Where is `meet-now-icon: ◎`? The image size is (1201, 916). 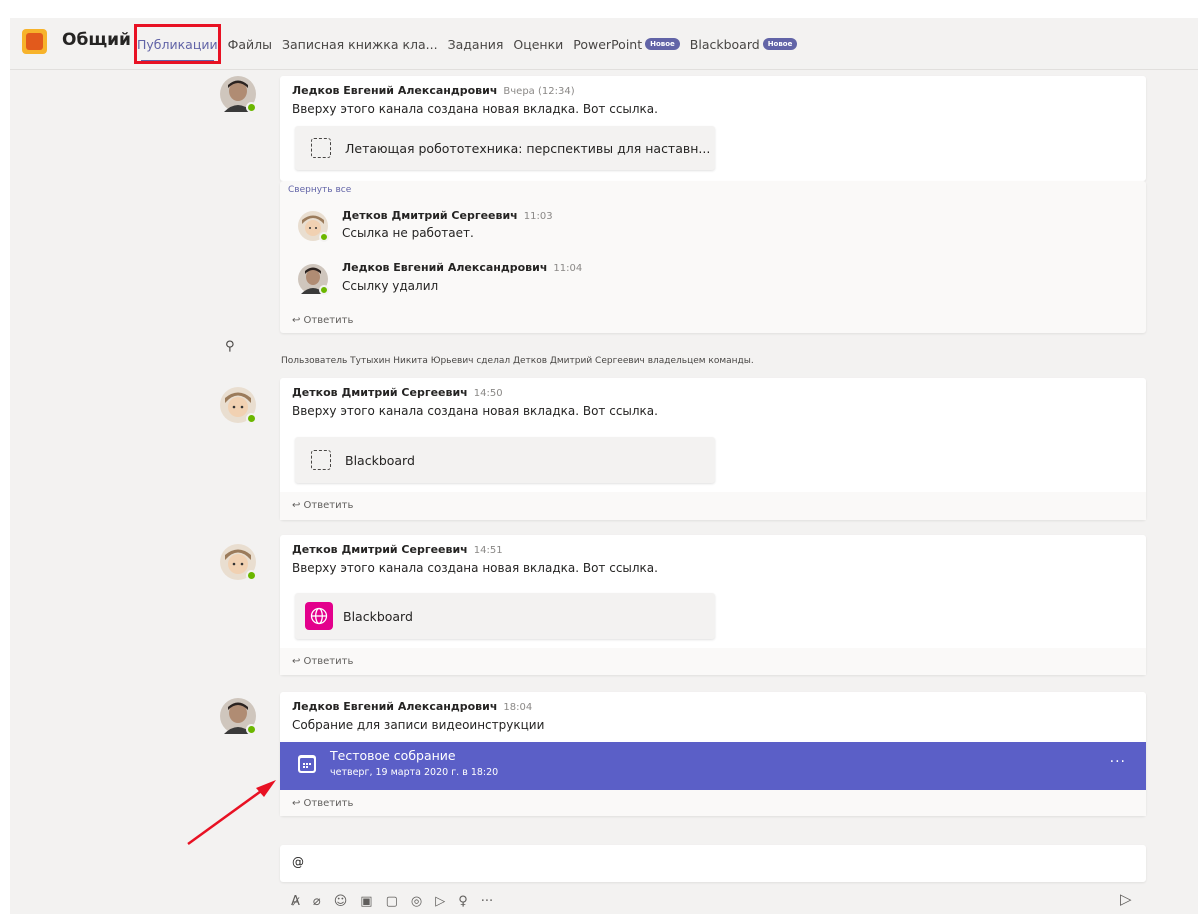
meet-now-icon: ◎ is located at coordinates (416, 901).